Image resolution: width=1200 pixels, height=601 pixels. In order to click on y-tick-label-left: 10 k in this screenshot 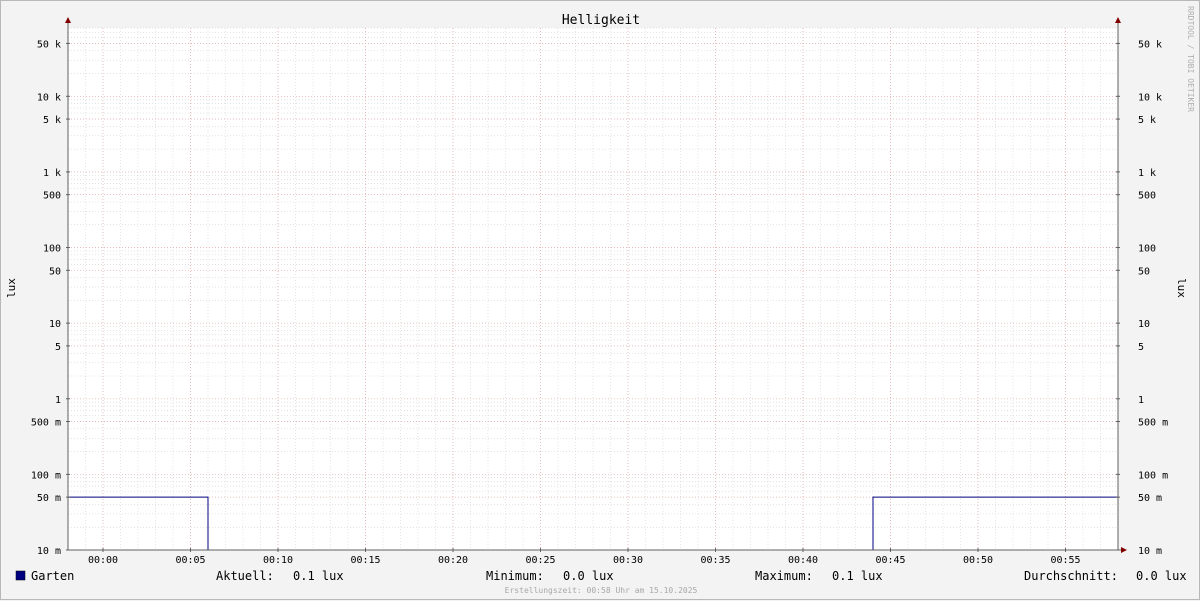, I will do `click(49, 97)`.